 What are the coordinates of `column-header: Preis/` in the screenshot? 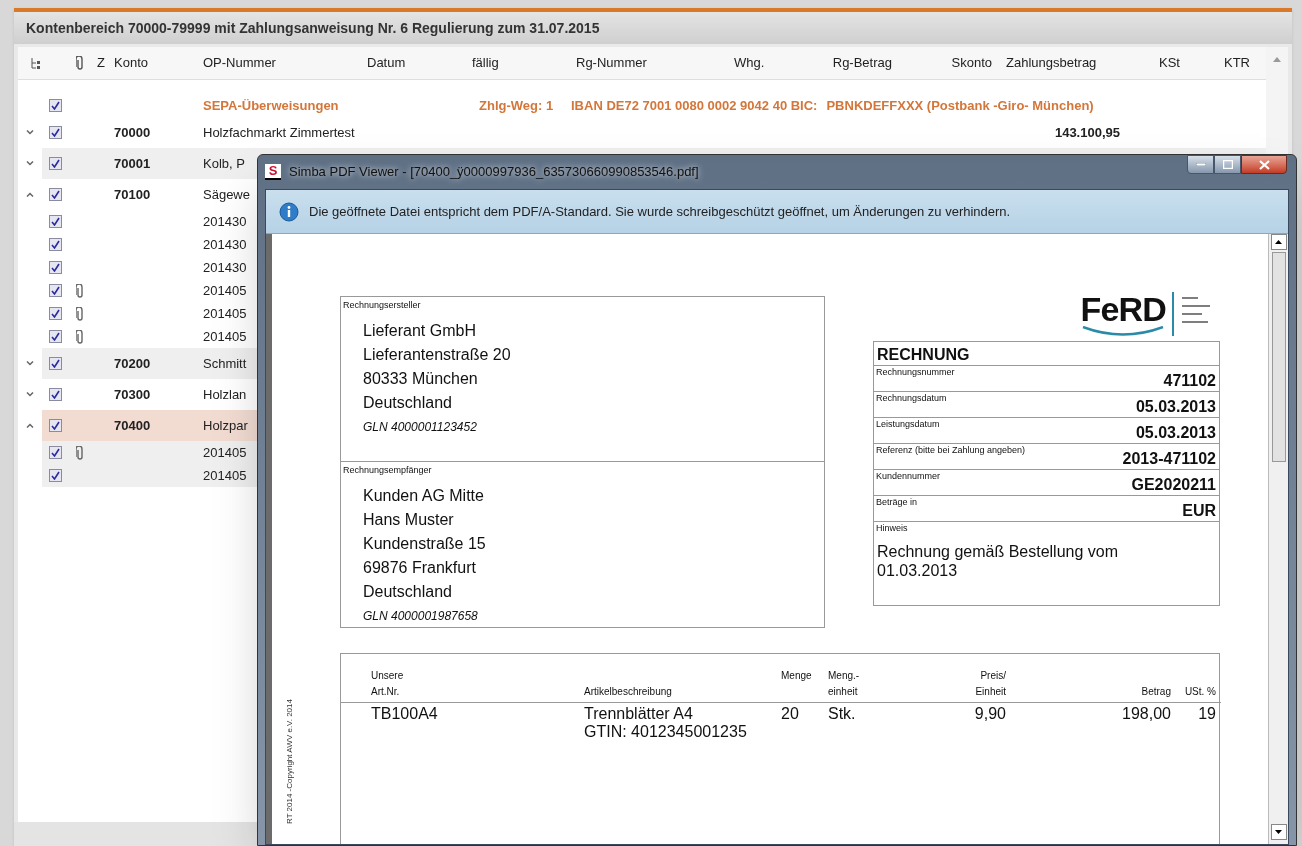 It's located at (992, 676).